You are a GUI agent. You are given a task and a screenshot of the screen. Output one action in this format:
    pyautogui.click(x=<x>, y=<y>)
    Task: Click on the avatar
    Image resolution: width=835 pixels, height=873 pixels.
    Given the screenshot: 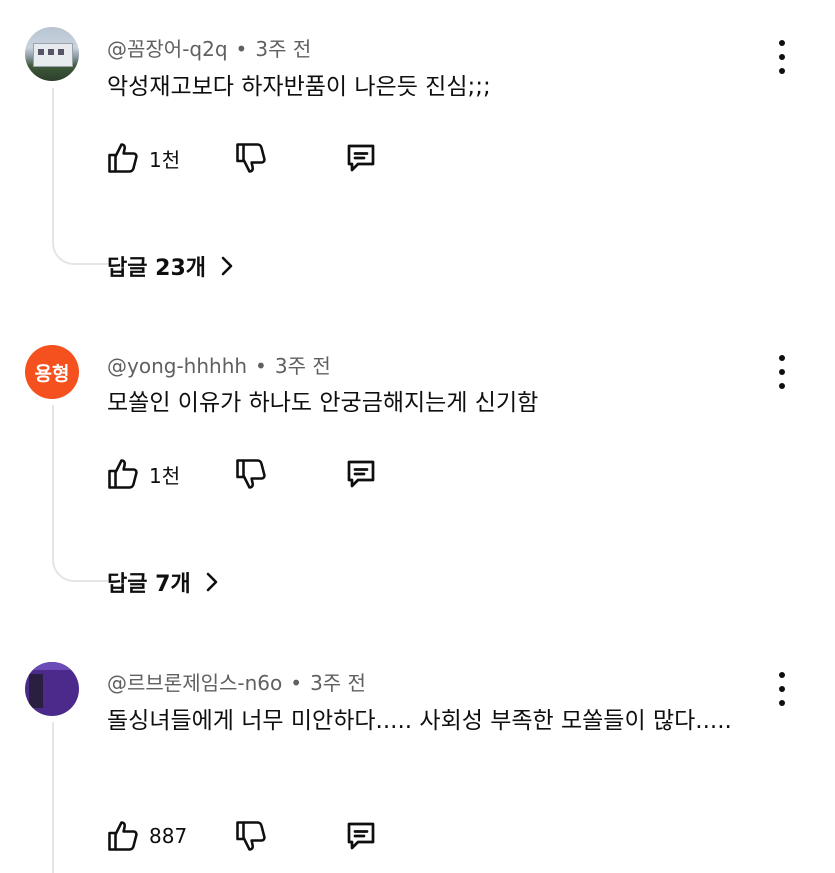 What is the action you would take?
    pyautogui.click(x=52, y=689)
    